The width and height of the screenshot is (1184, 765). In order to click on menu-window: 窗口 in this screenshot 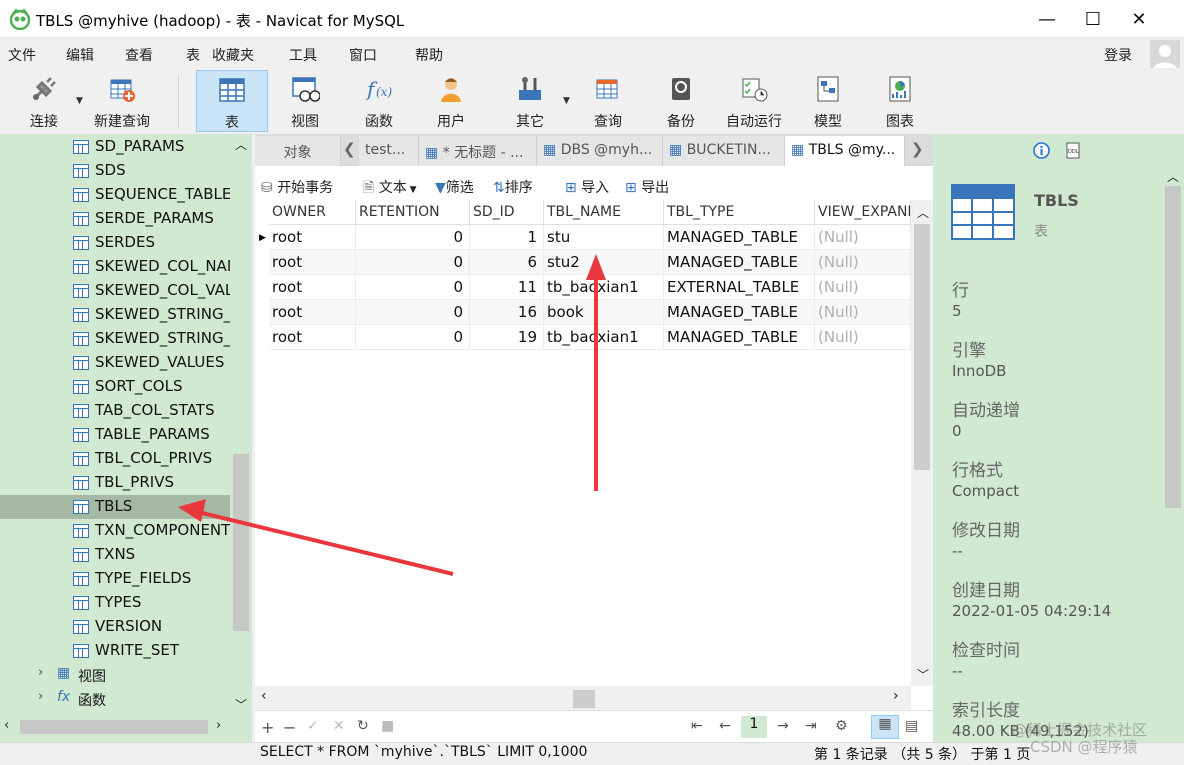, I will do `click(363, 55)`.